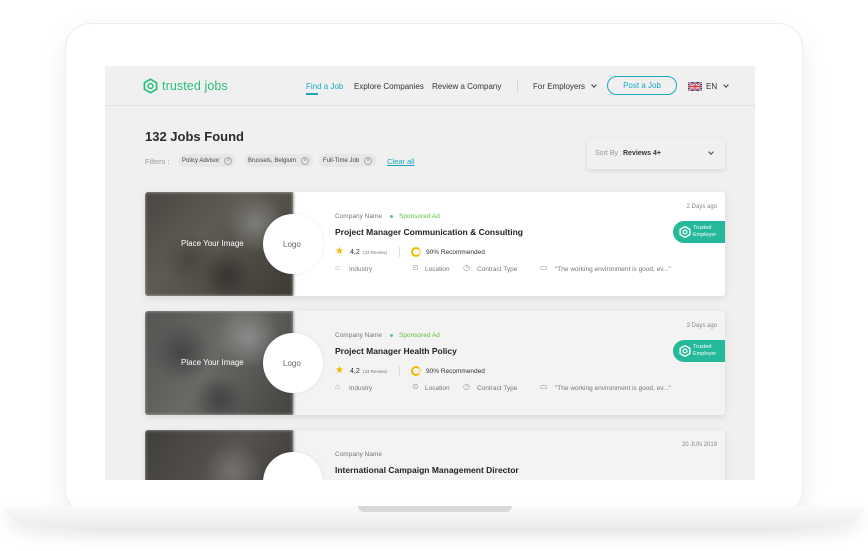 The image size is (868, 551). What do you see at coordinates (389, 86) in the screenshot?
I see `nav-explore-companies: Explore Companies` at bounding box center [389, 86].